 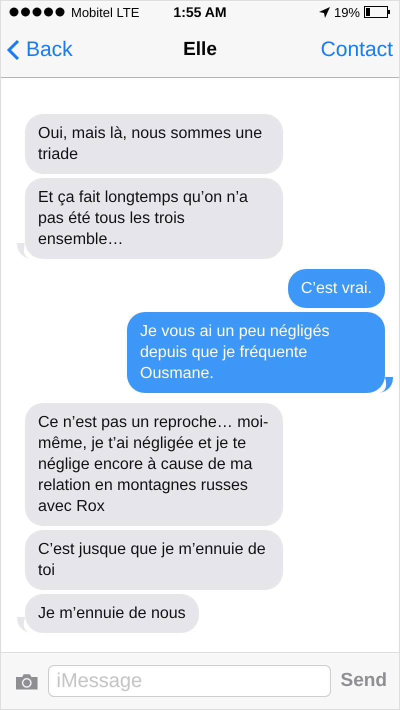 What do you see at coordinates (154, 144) in the screenshot?
I see `message-bubble: Oui, mais là, nous sommes une triade` at bounding box center [154, 144].